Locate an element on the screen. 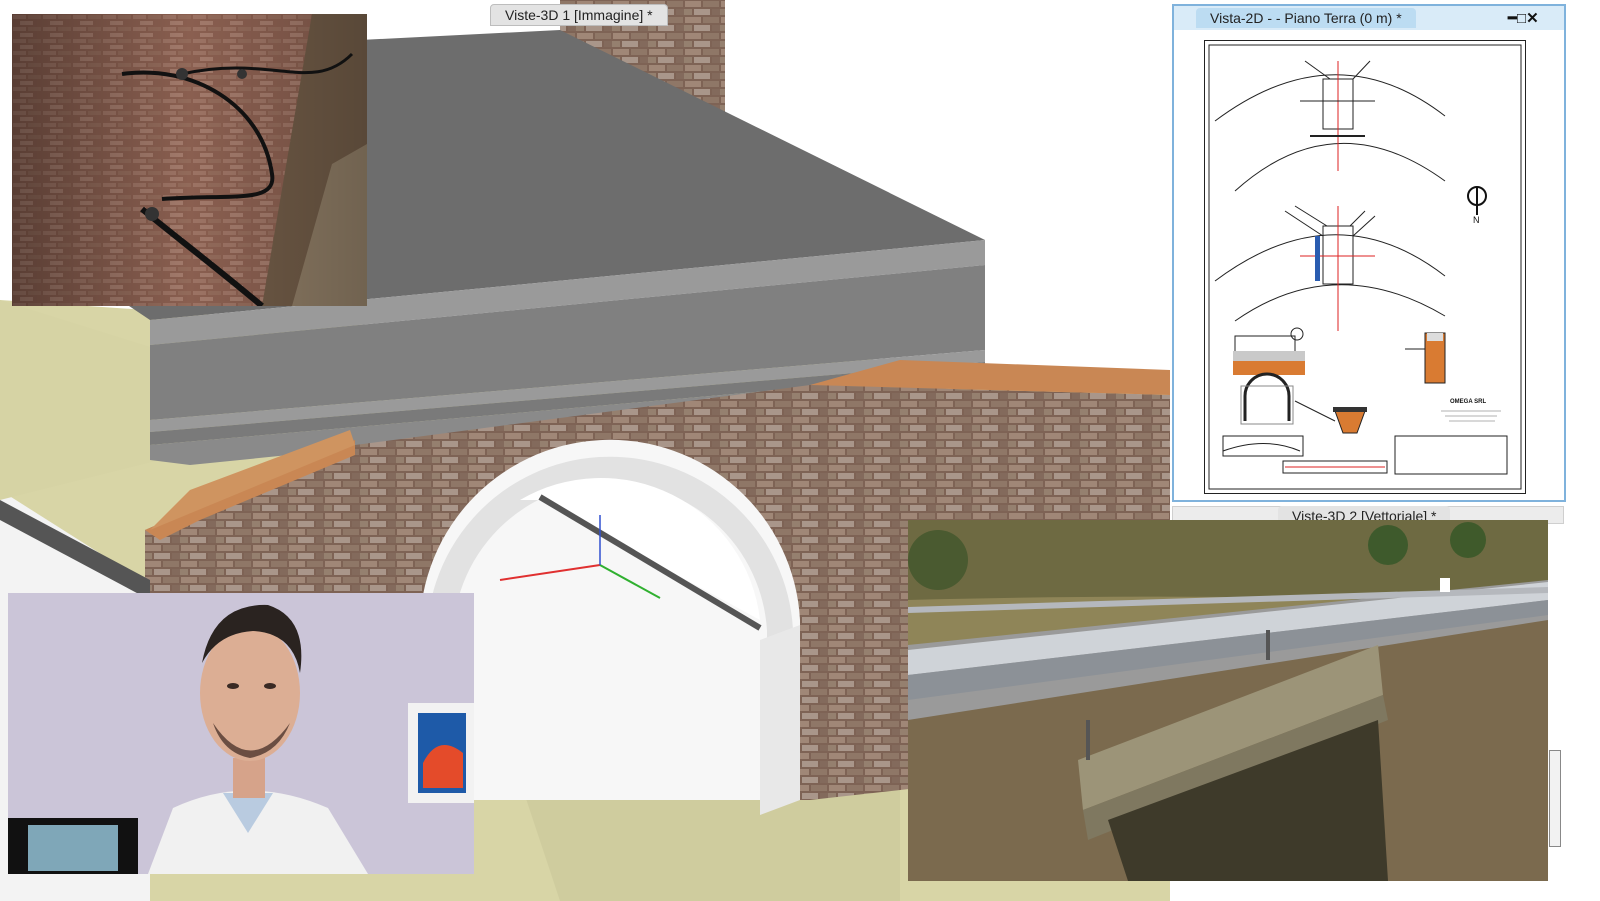 Image resolution: width=1600 pixels, height=901 pixels. window-controls: ━□✕ is located at coordinates (1523, 18).